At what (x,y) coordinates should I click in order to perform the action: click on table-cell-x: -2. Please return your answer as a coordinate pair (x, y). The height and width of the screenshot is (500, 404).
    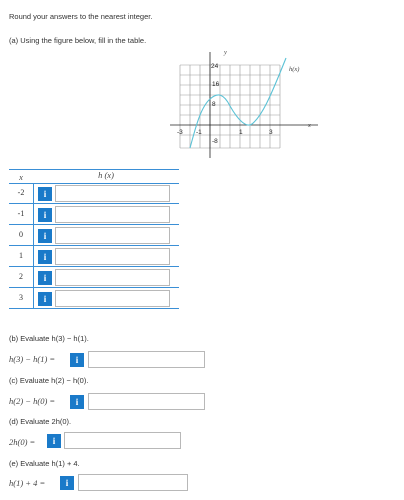
    Looking at the image, I should click on (21, 192).